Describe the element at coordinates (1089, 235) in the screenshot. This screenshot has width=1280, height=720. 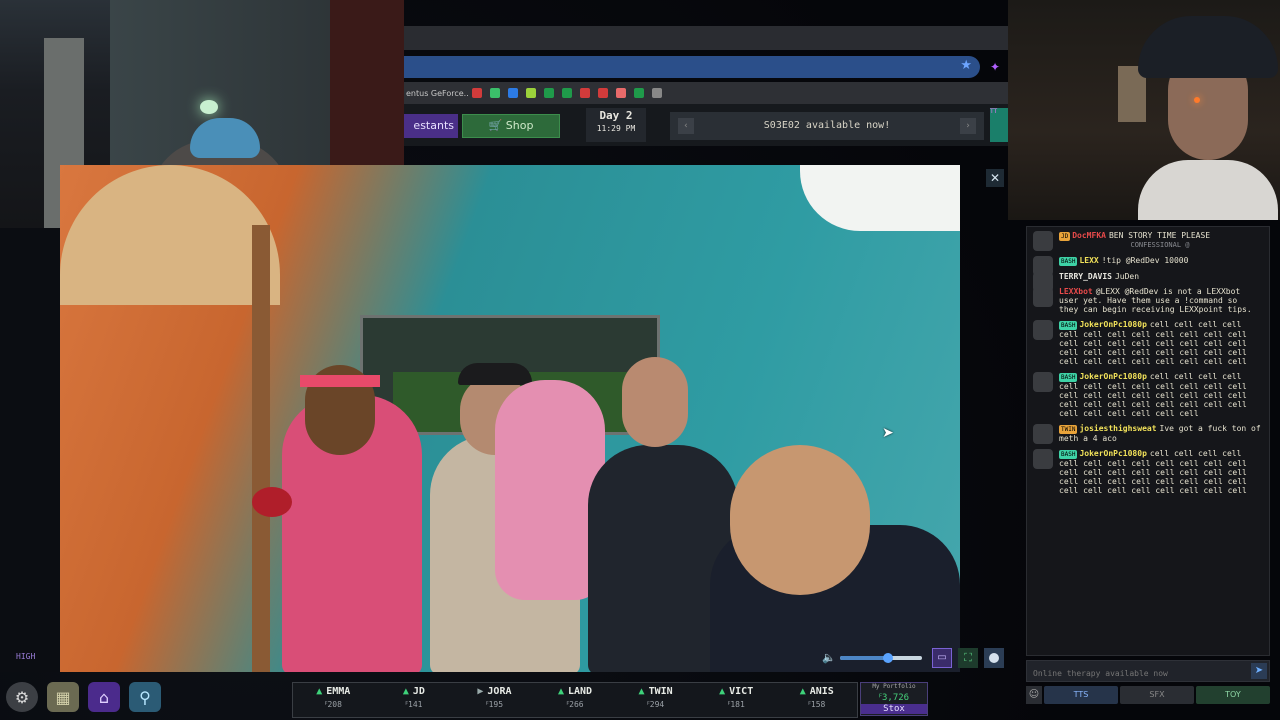
I see `chat-username: DocMFKA` at that location.